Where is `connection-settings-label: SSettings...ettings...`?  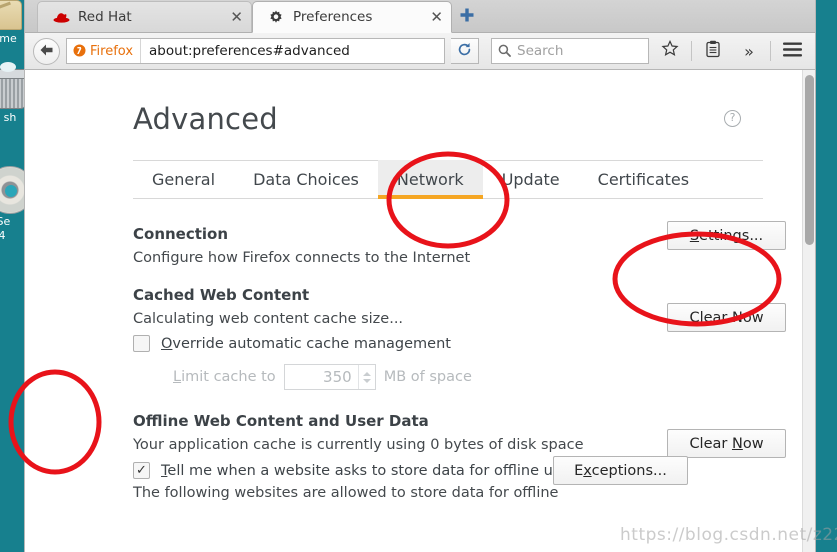 connection-settings-label: SSettings...ettings... is located at coordinates (726, 235).